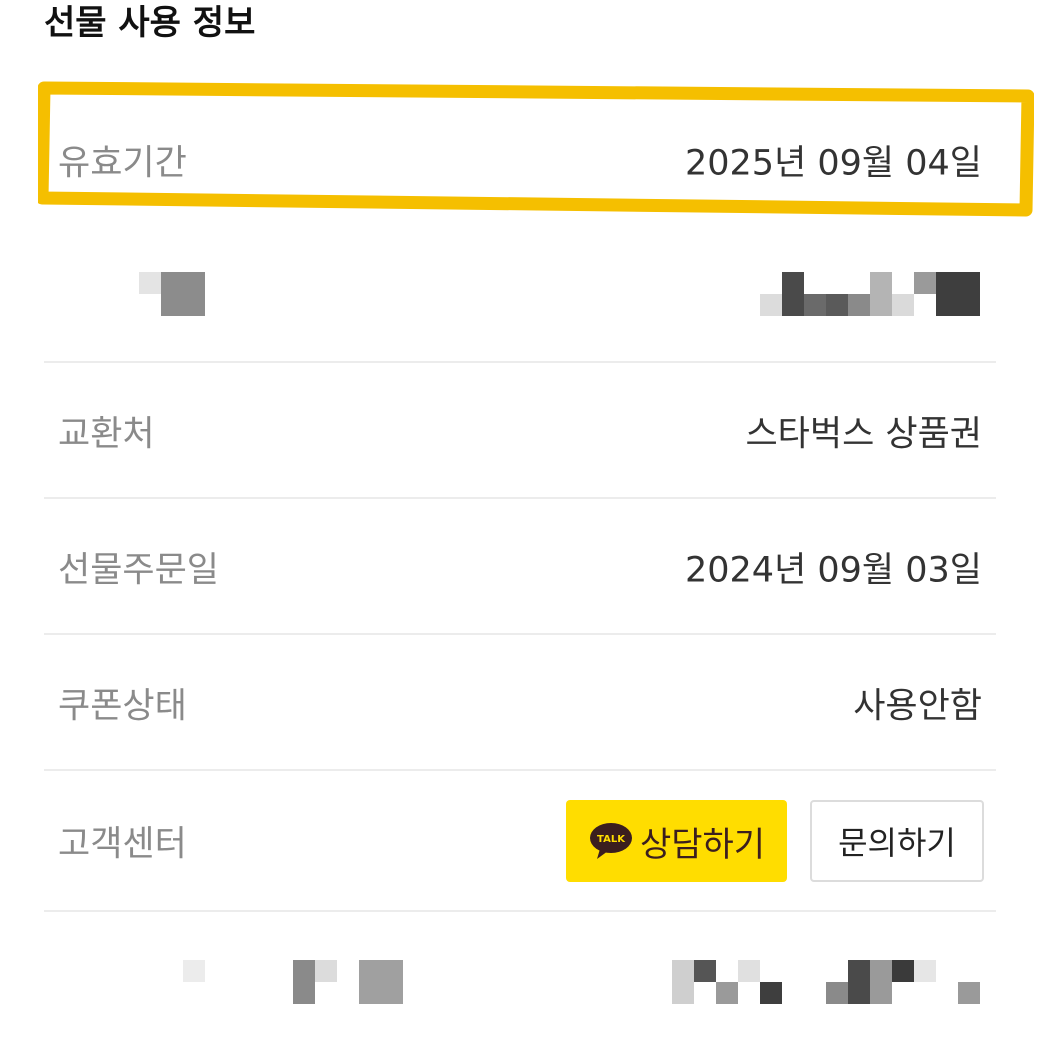 The width and height of the screenshot is (1040, 1040). Describe the element at coordinates (122, 163) in the screenshot. I see `expiry-label: 유효기간` at that location.